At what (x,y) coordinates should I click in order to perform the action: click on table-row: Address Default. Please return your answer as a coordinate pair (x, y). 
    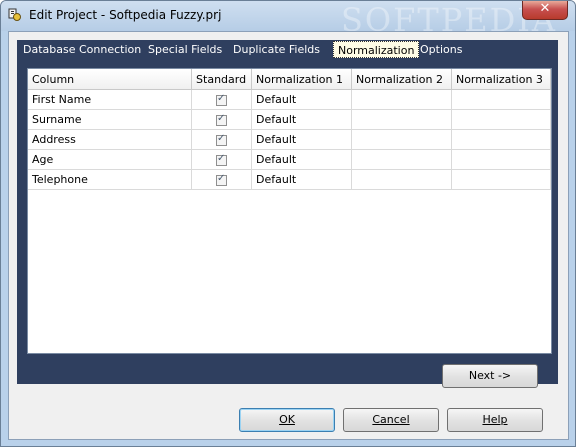
    Looking at the image, I should click on (290, 139).